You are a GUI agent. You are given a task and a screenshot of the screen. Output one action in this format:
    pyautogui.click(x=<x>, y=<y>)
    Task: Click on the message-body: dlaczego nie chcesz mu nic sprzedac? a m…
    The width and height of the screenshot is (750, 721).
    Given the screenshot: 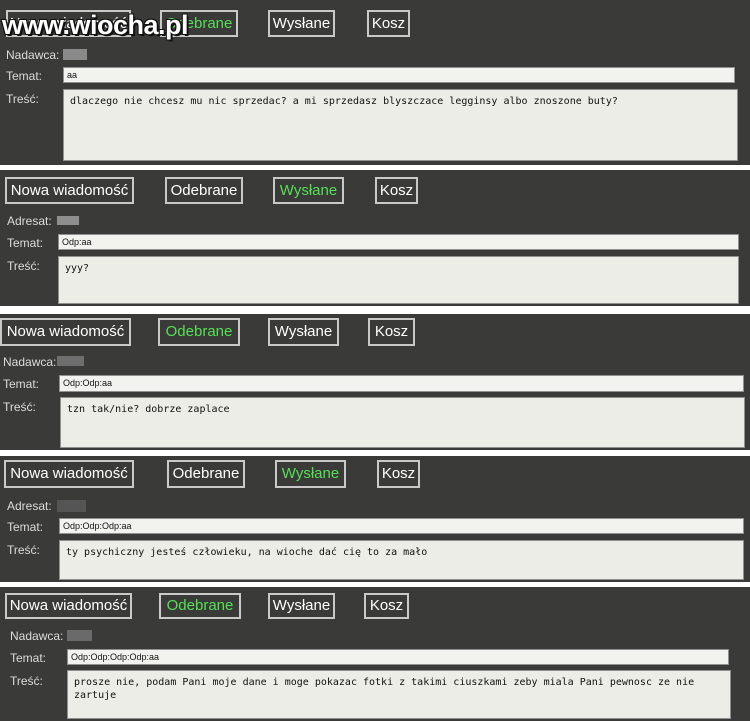 What is the action you would take?
    pyautogui.click(x=400, y=125)
    